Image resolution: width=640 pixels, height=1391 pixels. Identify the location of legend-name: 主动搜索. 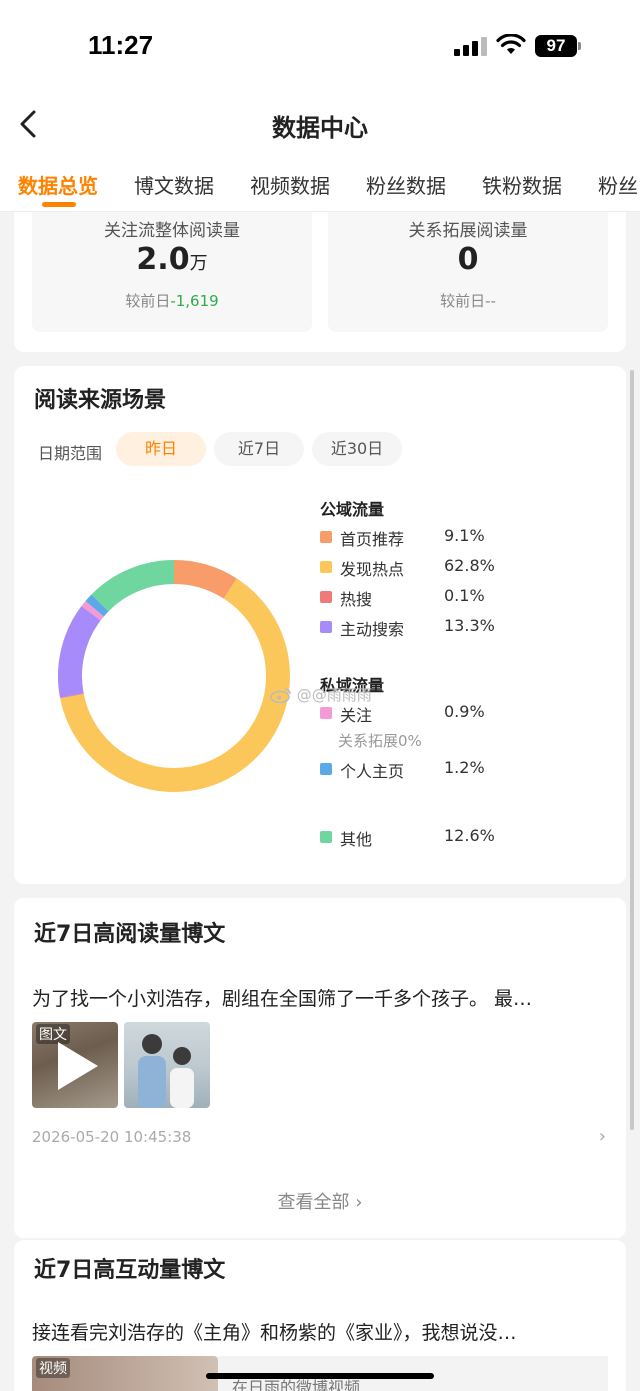
(372, 629).